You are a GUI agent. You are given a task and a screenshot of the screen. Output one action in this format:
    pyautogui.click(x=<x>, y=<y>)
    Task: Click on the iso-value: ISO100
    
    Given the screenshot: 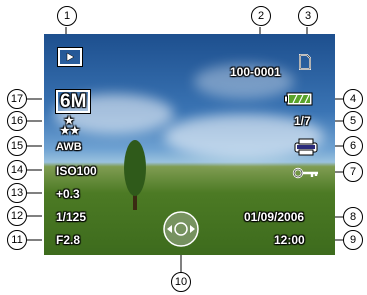 What is the action you would take?
    pyautogui.click(x=76, y=171)
    